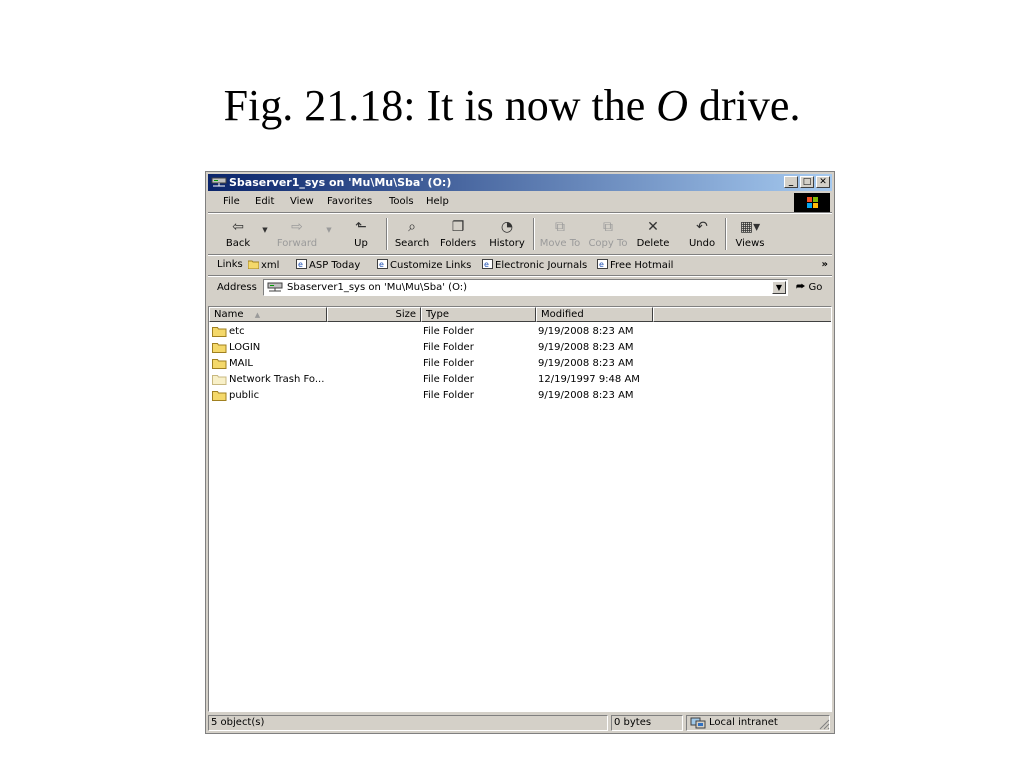 The image size is (1024, 768). What do you see at coordinates (268, 314) in the screenshot?
I see `column-header-name: Name ▲` at bounding box center [268, 314].